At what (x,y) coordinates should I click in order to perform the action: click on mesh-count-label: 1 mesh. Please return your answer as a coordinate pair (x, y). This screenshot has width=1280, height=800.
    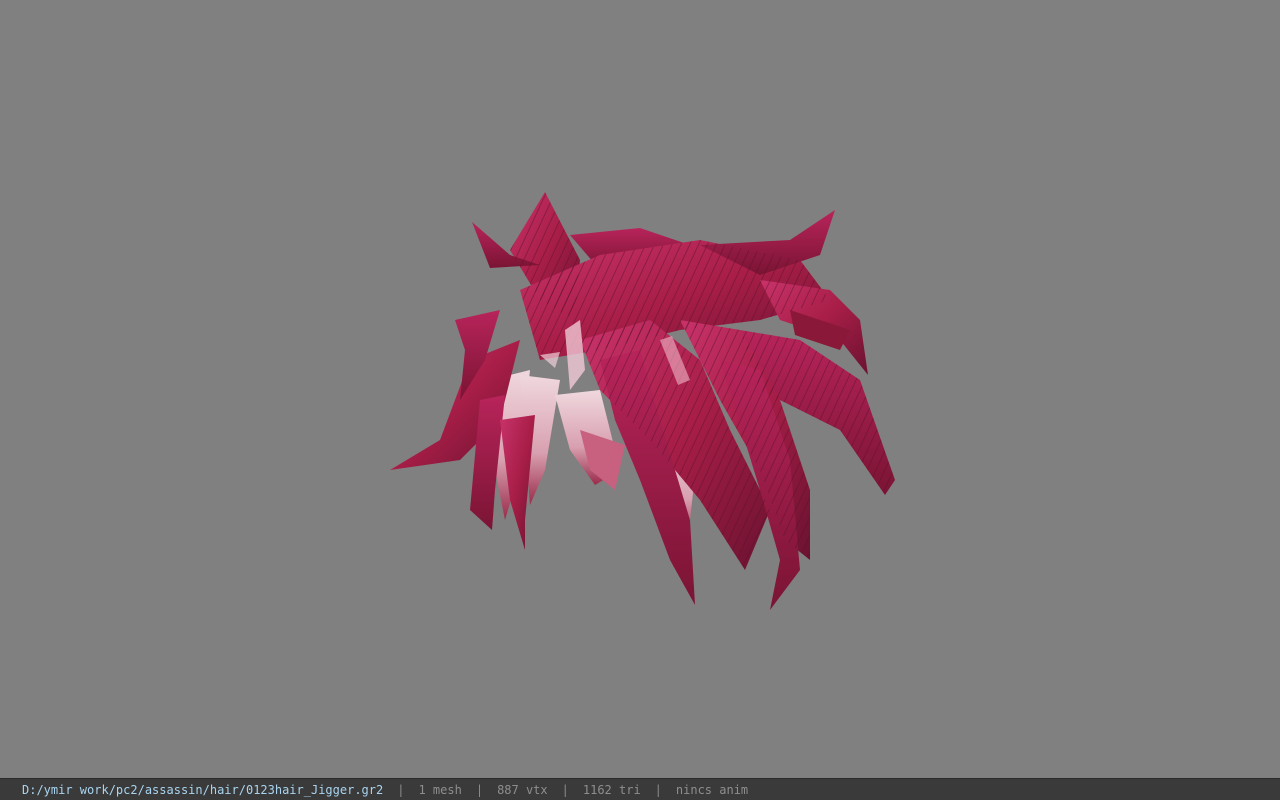
    Looking at the image, I should click on (440, 789).